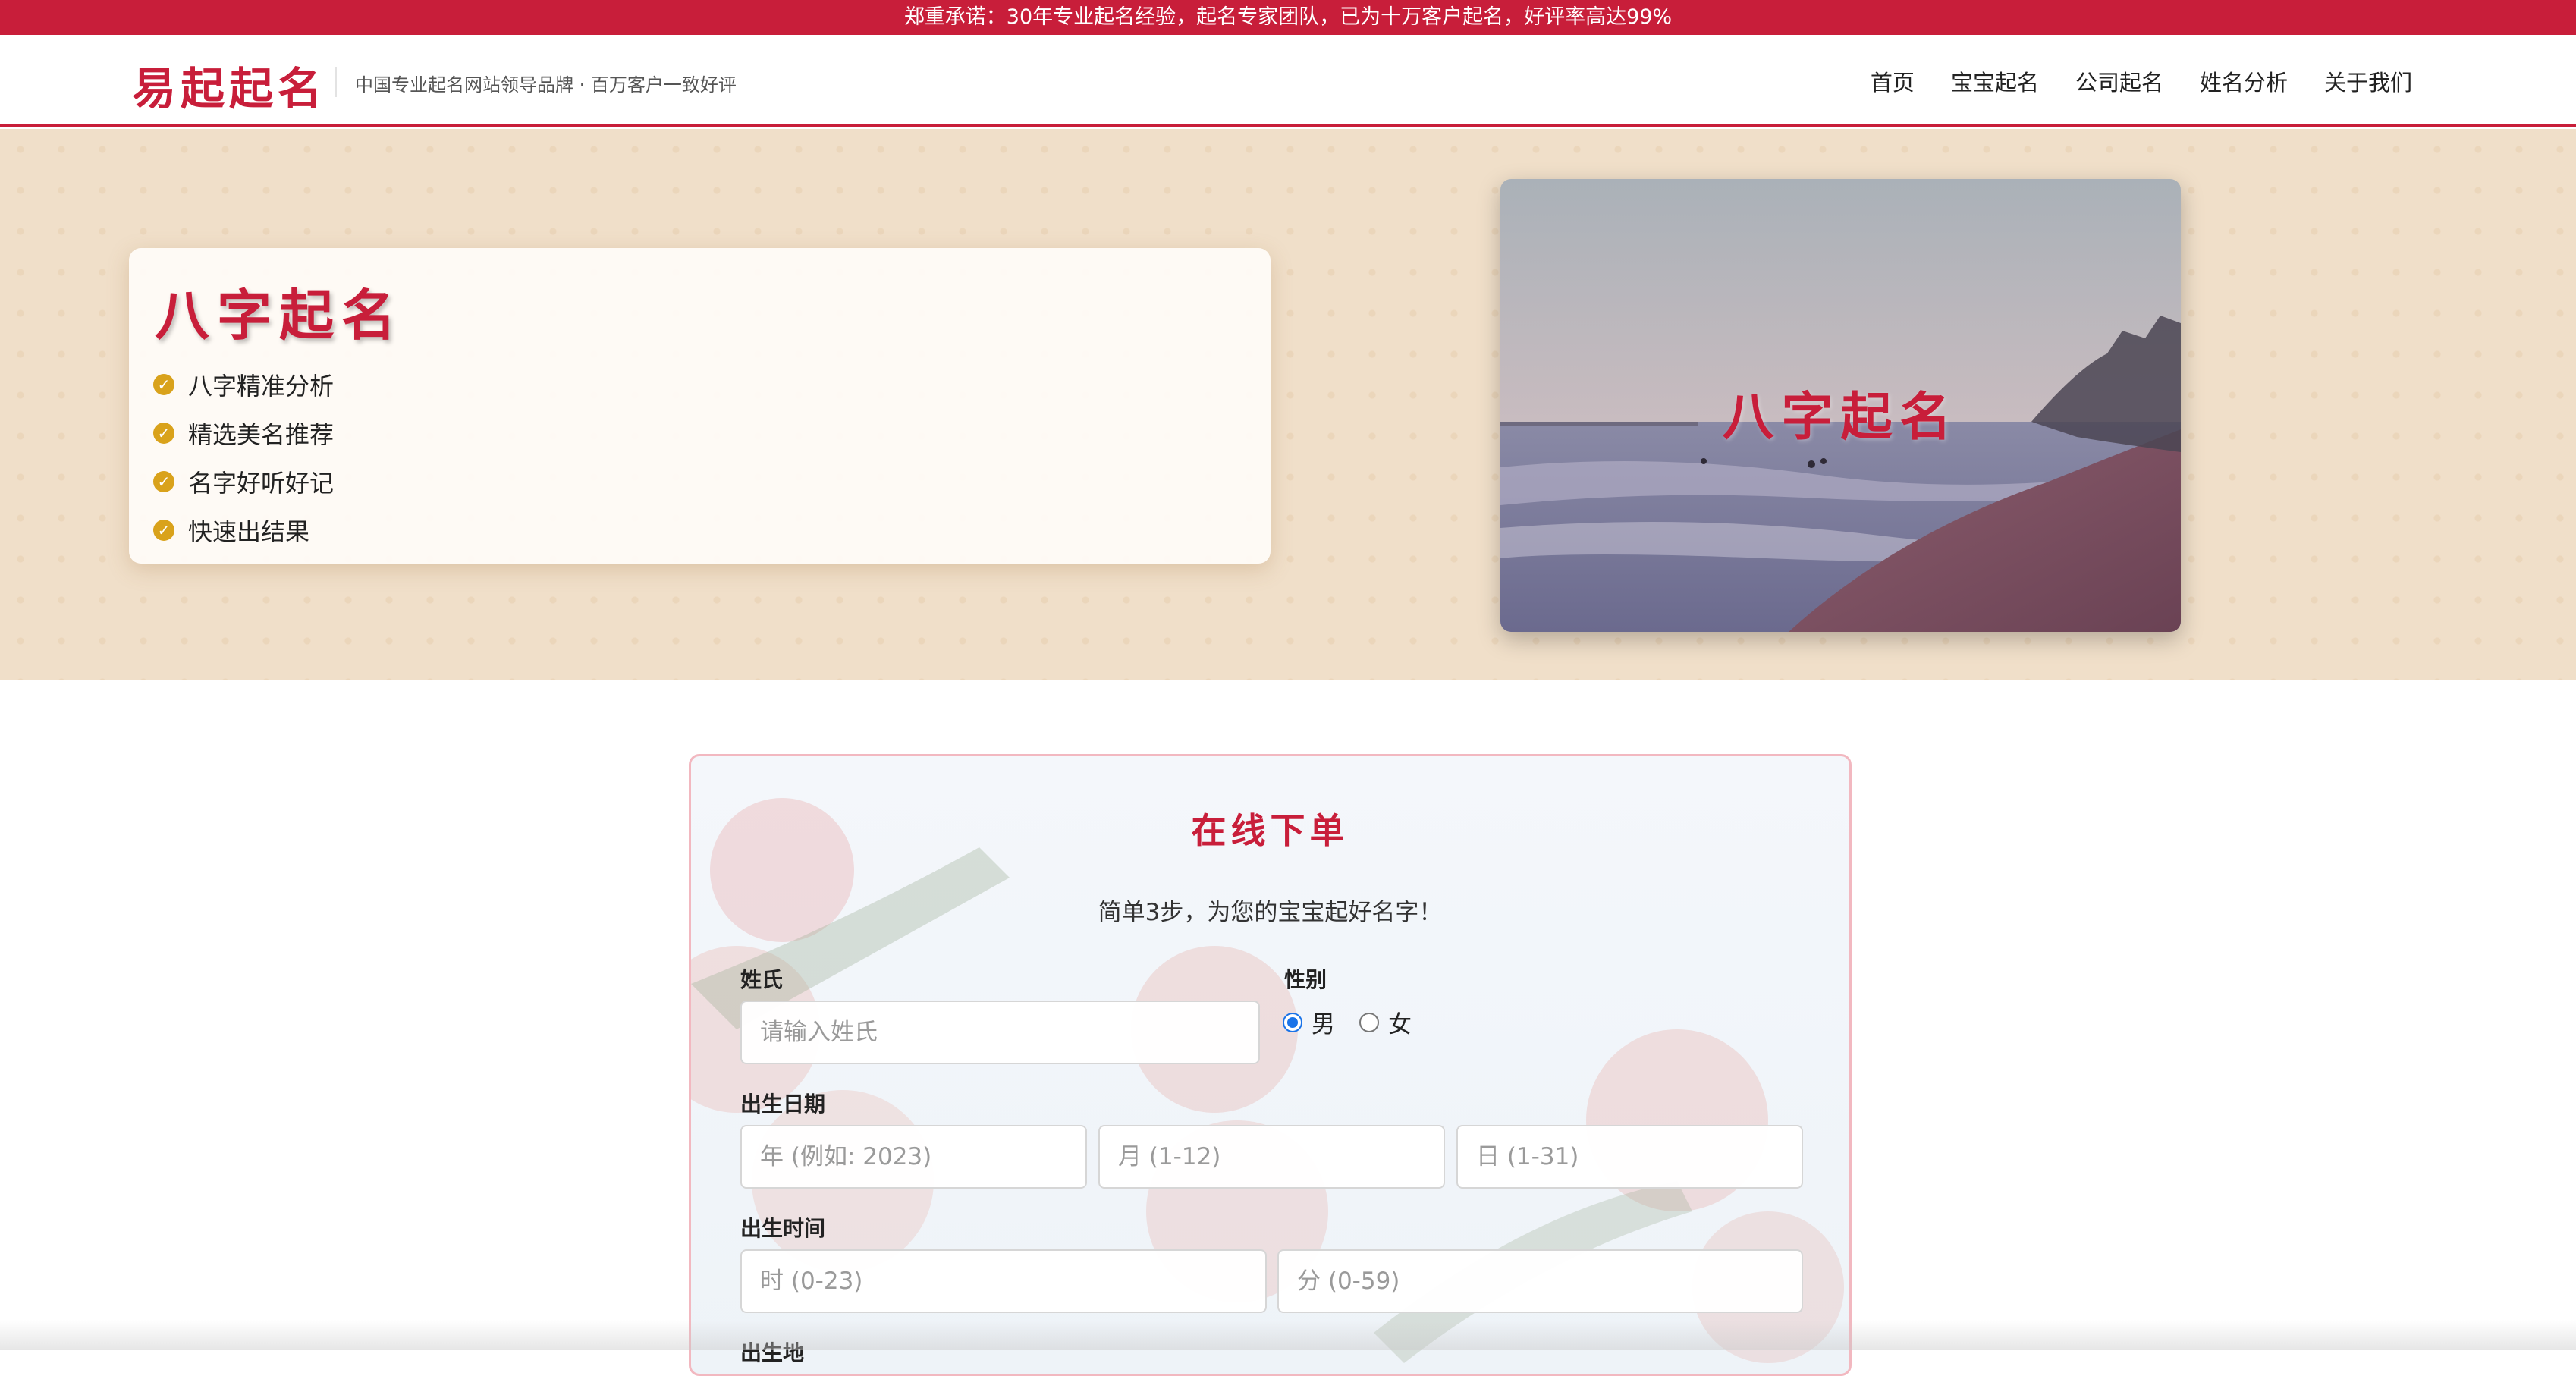 The image size is (2576, 1376). I want to click on gender-option-label: 女, so click(1400, 1024).